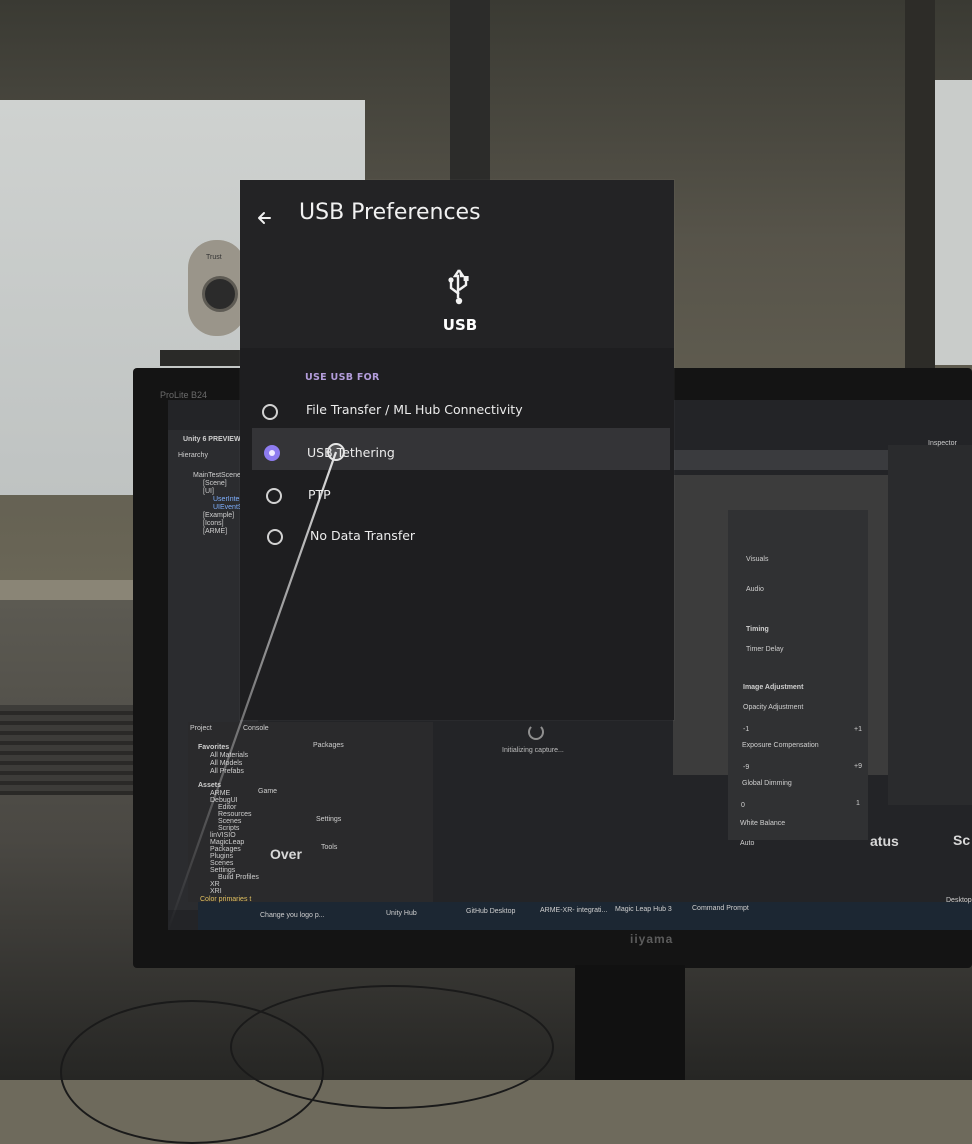 This screenshot has height=1144, width=972. I want to click on inspector-item: Audio, so click(755, 589).